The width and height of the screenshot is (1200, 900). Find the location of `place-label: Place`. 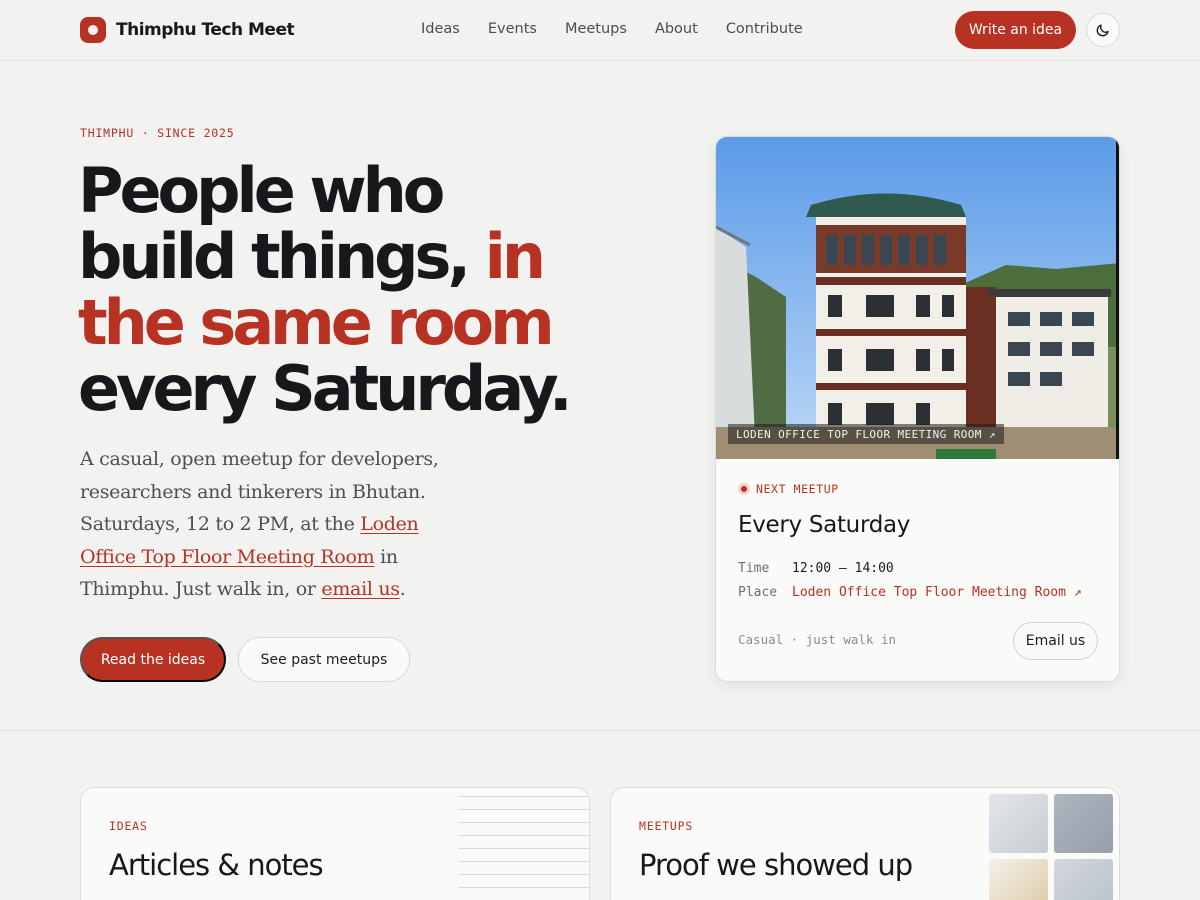

place-label: Place is located at coordinates (758, 592).